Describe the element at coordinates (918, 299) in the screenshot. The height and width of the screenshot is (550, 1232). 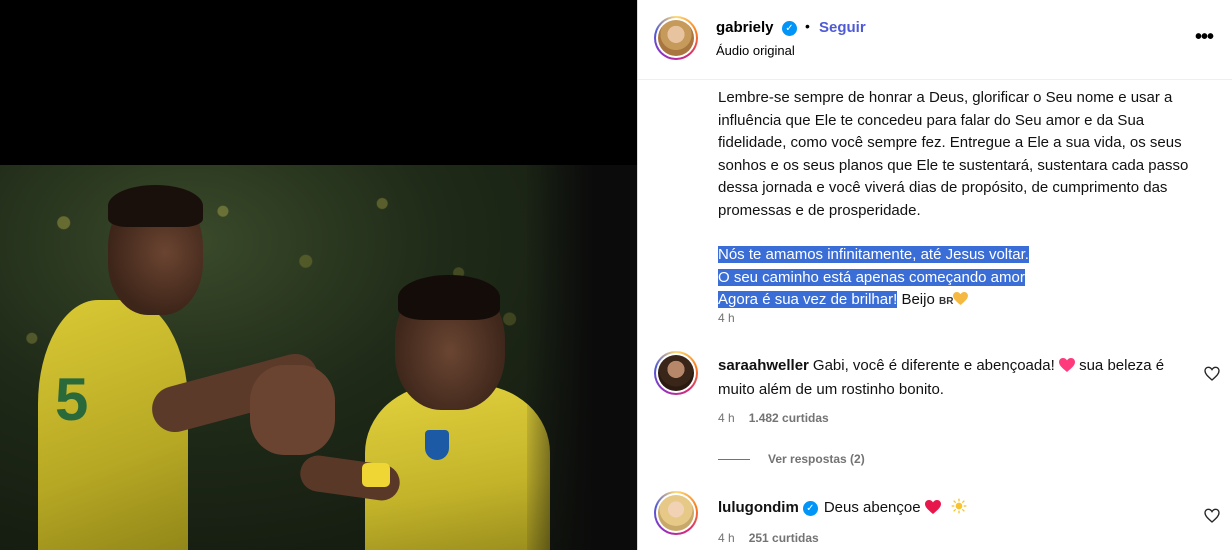
I see `caption-tail: Beijo` at that location.